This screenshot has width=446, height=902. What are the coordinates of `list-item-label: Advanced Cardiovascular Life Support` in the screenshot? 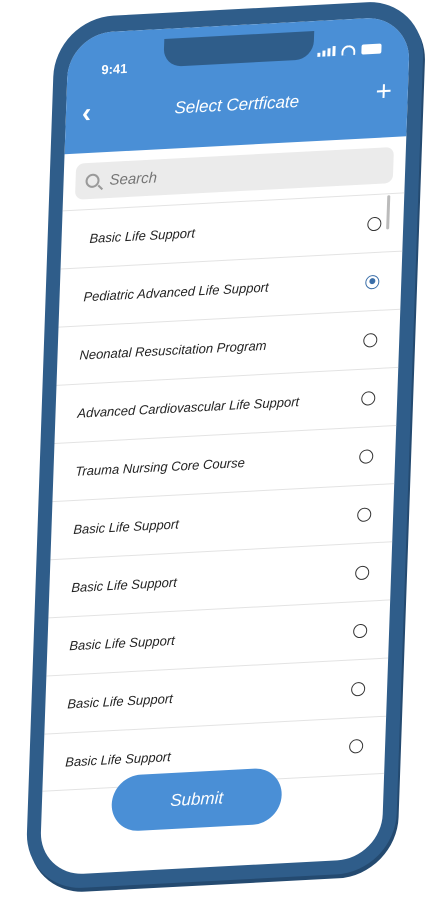 It's located at (188, 407).